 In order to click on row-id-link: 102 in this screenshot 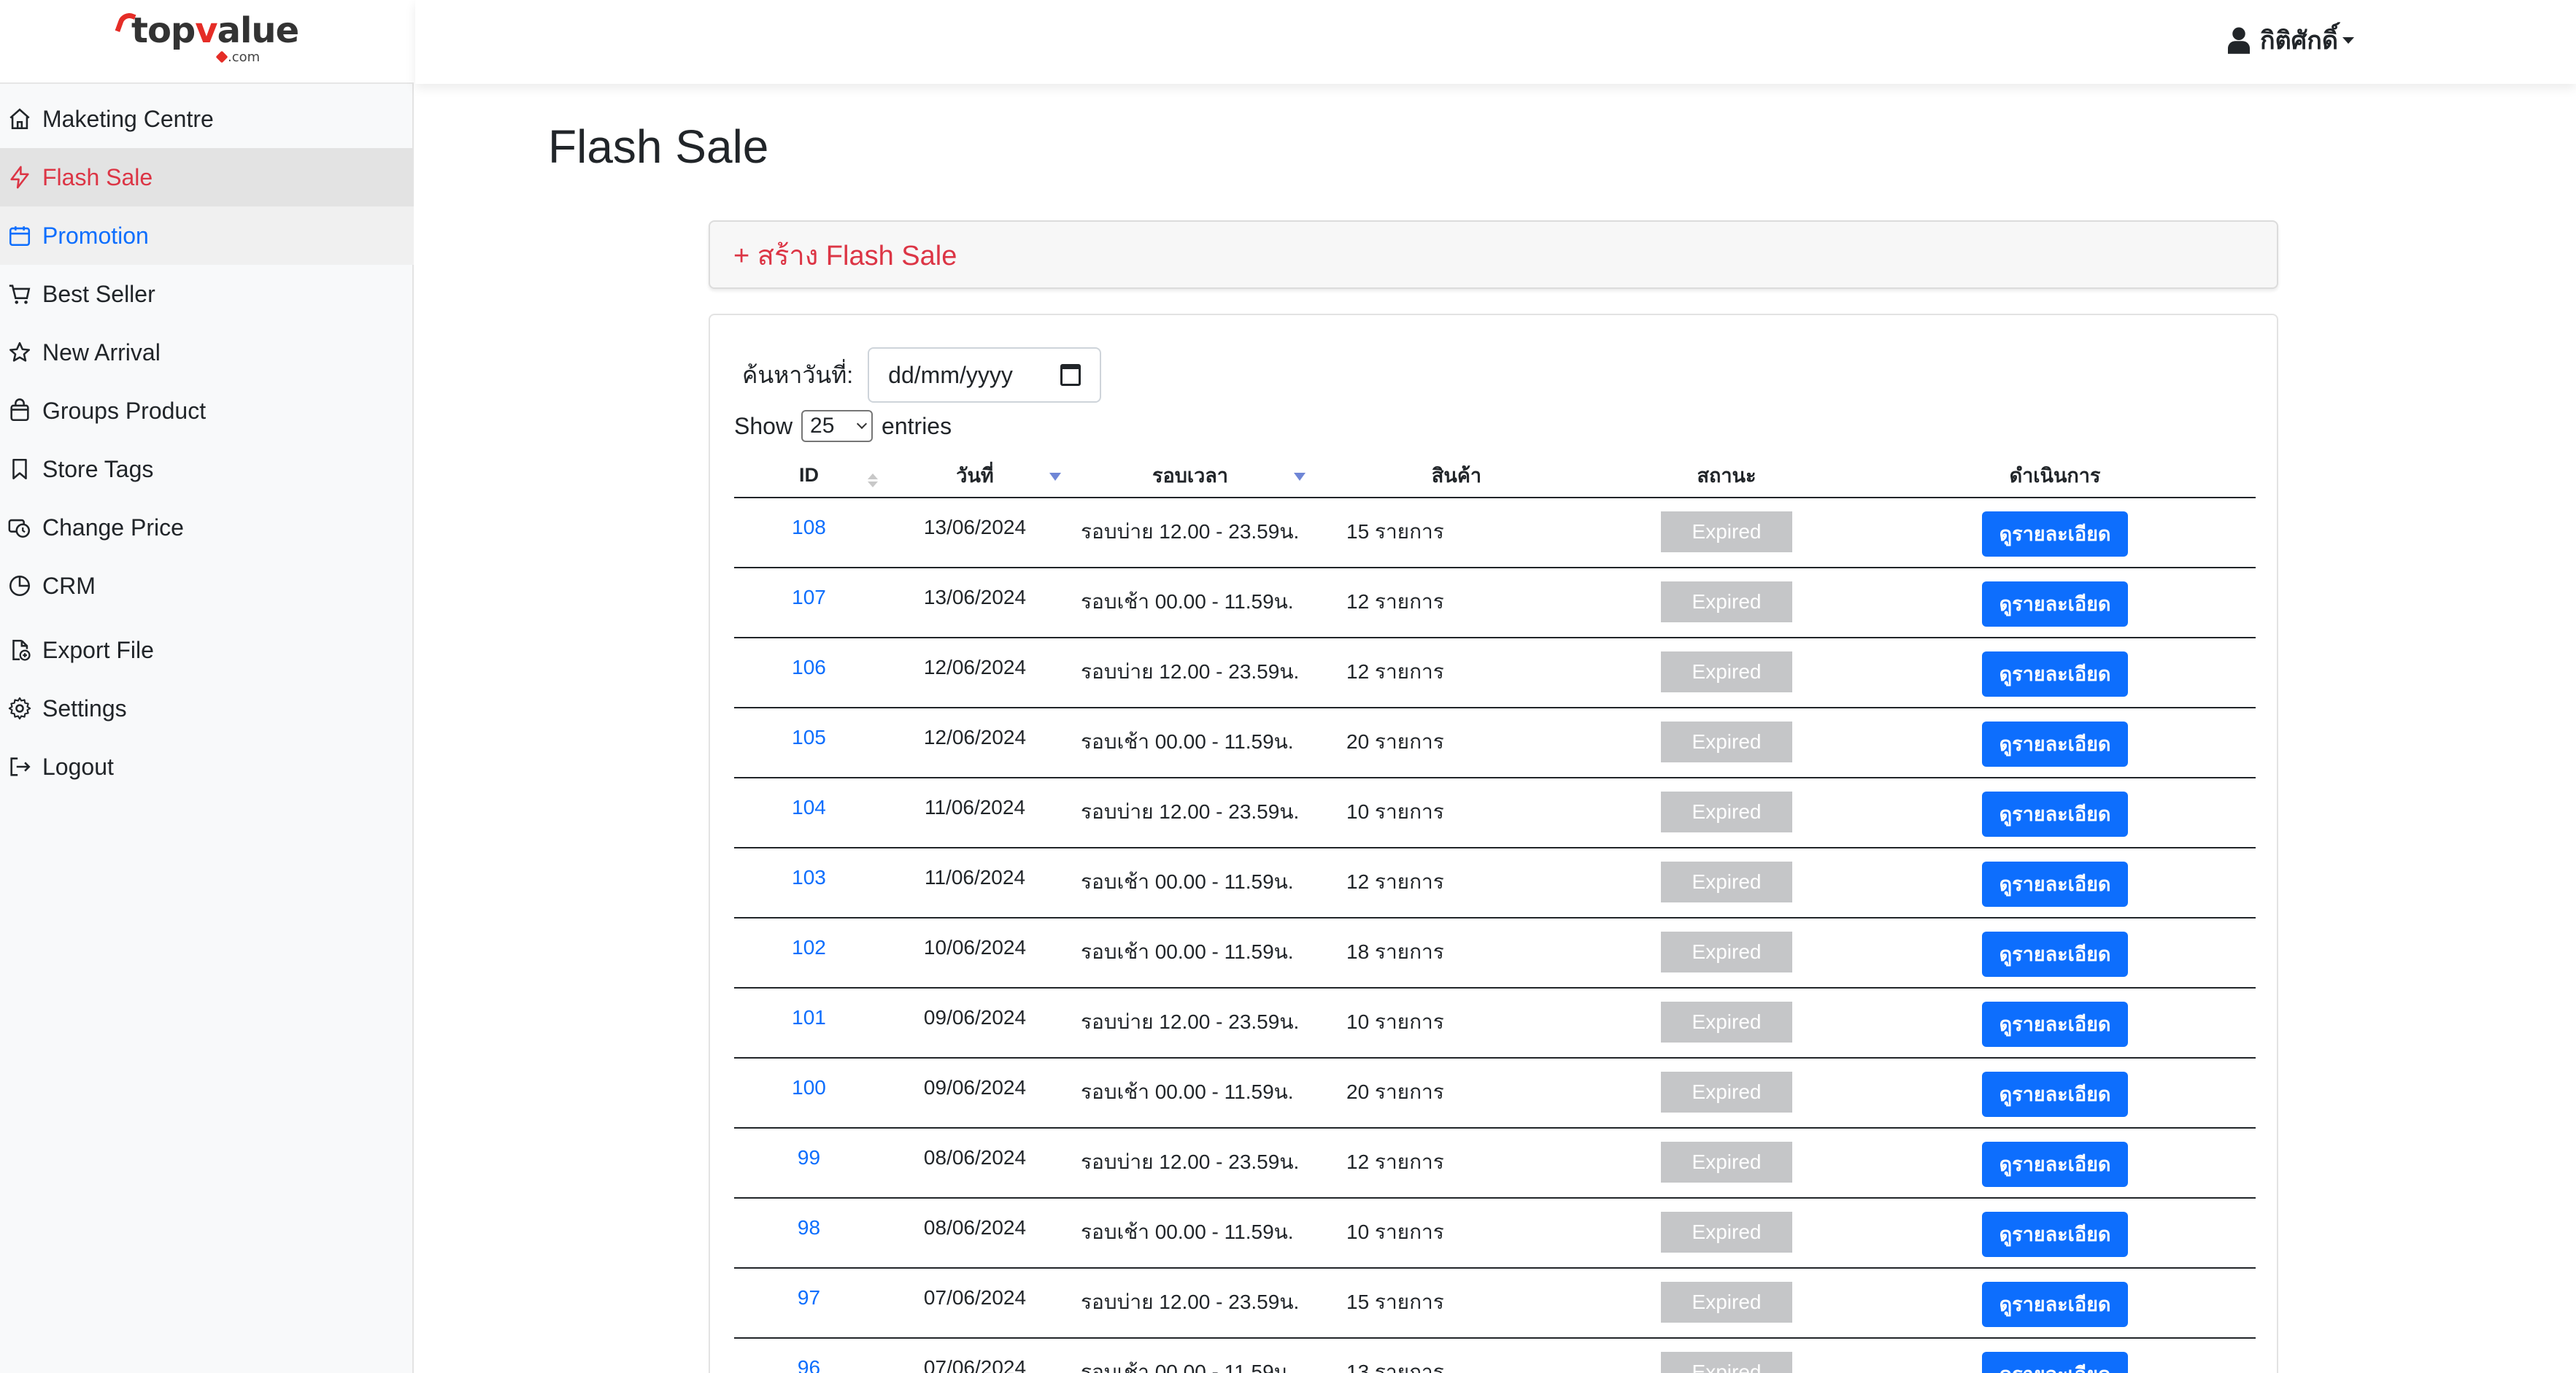, I will do `click(809, 953)`.